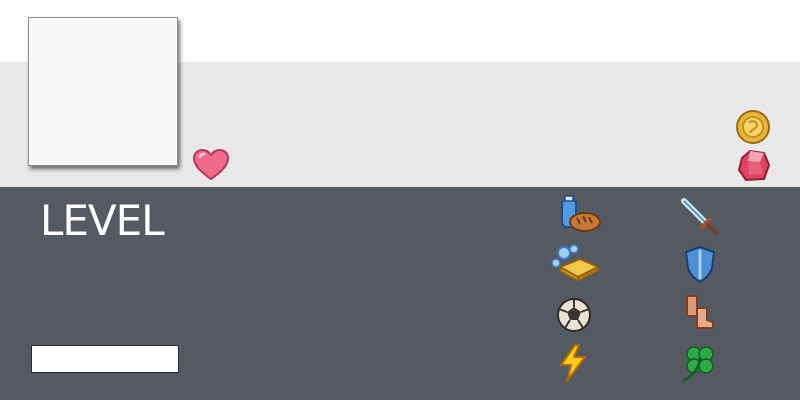 The width and height of the screenshot is (800, 400). I want to click on shield-icon, so click(700, 264).